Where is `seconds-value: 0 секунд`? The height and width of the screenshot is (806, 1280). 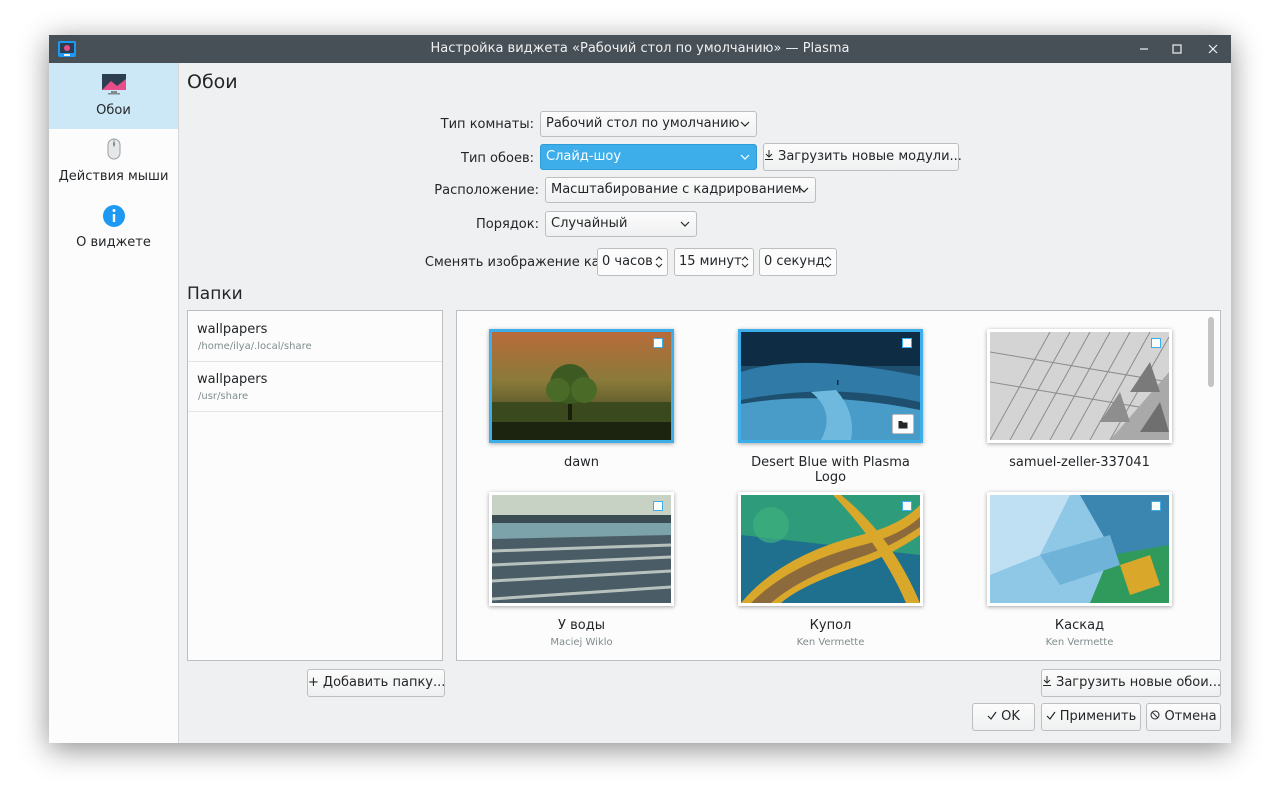
seconds-value: 0 секунд is located at coordinates (794, 261).